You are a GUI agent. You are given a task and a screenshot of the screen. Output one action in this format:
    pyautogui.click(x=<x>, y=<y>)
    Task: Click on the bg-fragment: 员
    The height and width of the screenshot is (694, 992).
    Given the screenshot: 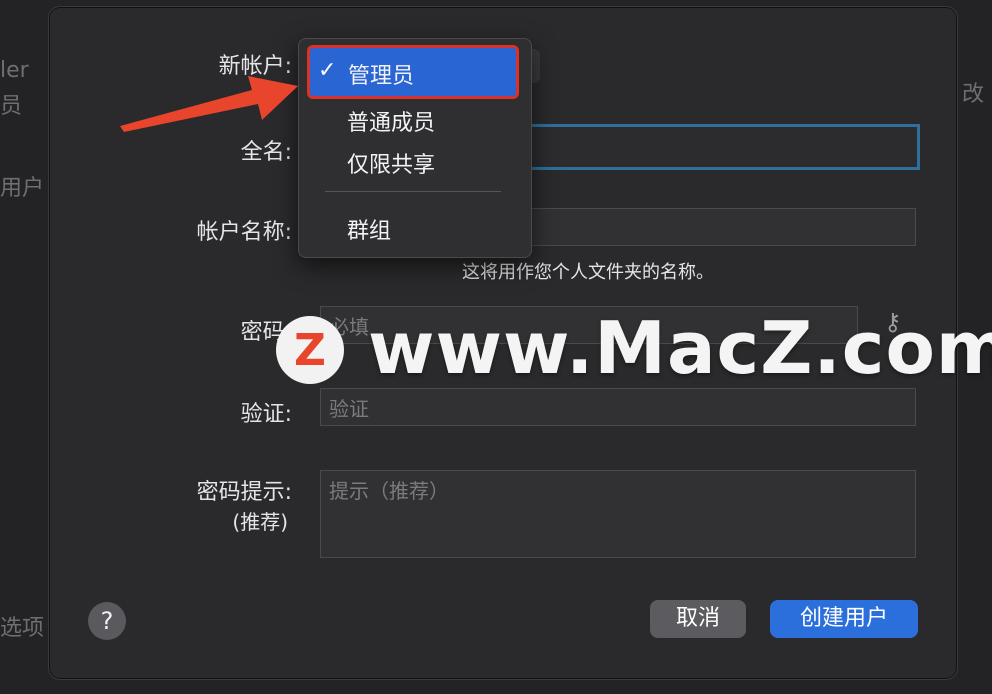 What is the action you would take?
    pyautogui.click(x=11, y=106)
    